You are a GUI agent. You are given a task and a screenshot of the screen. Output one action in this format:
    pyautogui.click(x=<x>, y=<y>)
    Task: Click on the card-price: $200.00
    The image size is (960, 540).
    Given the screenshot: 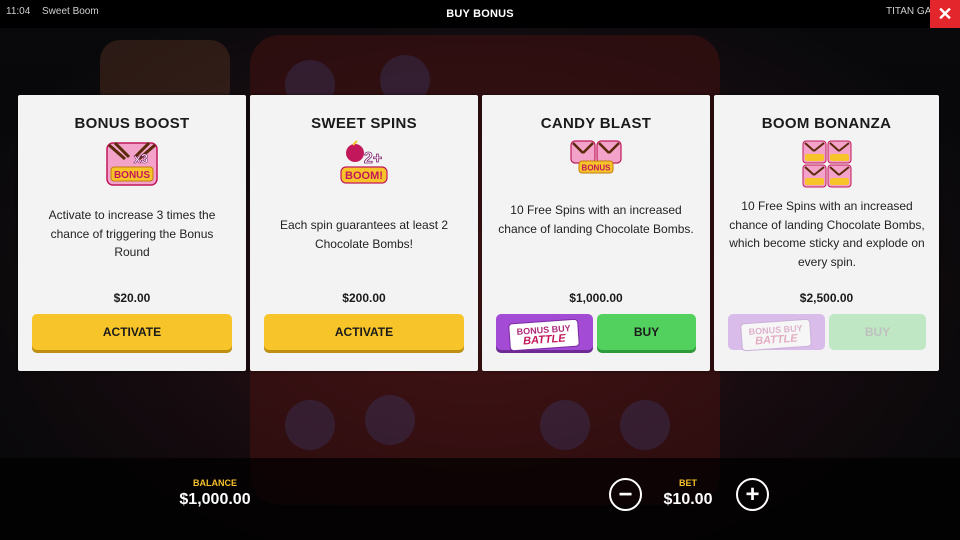 What is the action you would take?
    pyautogui.click(x=364, y=298)
    